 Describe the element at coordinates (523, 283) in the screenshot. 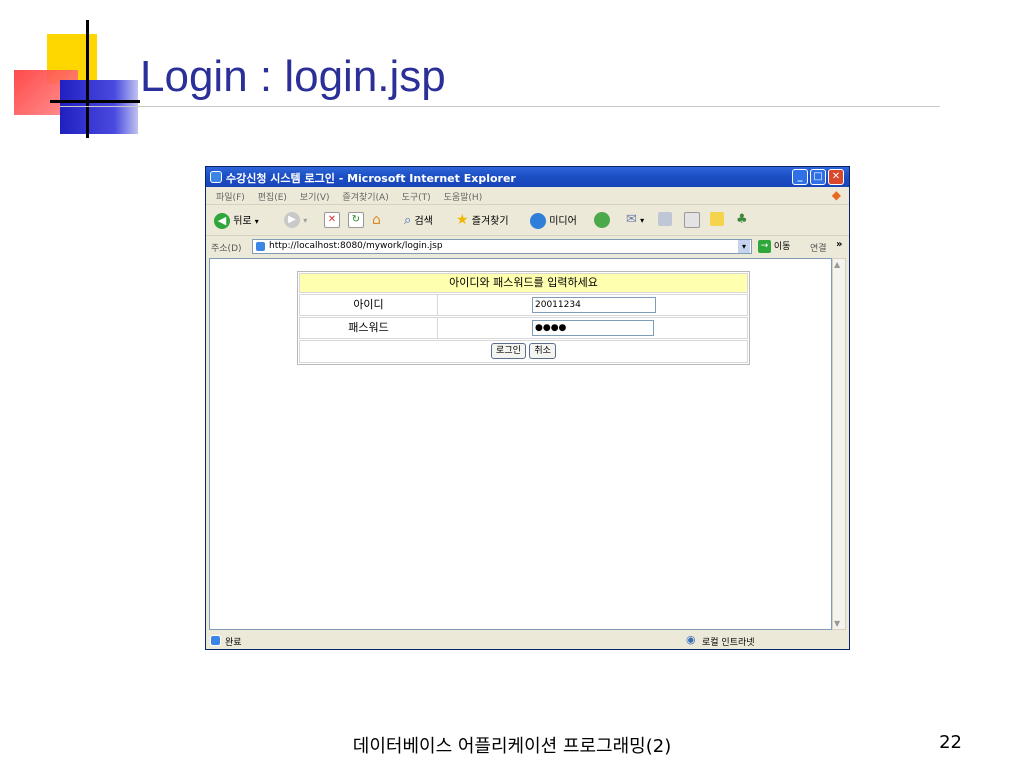

I see `login-heading: 아이디와 패스워드를 입력하세요` at that location.